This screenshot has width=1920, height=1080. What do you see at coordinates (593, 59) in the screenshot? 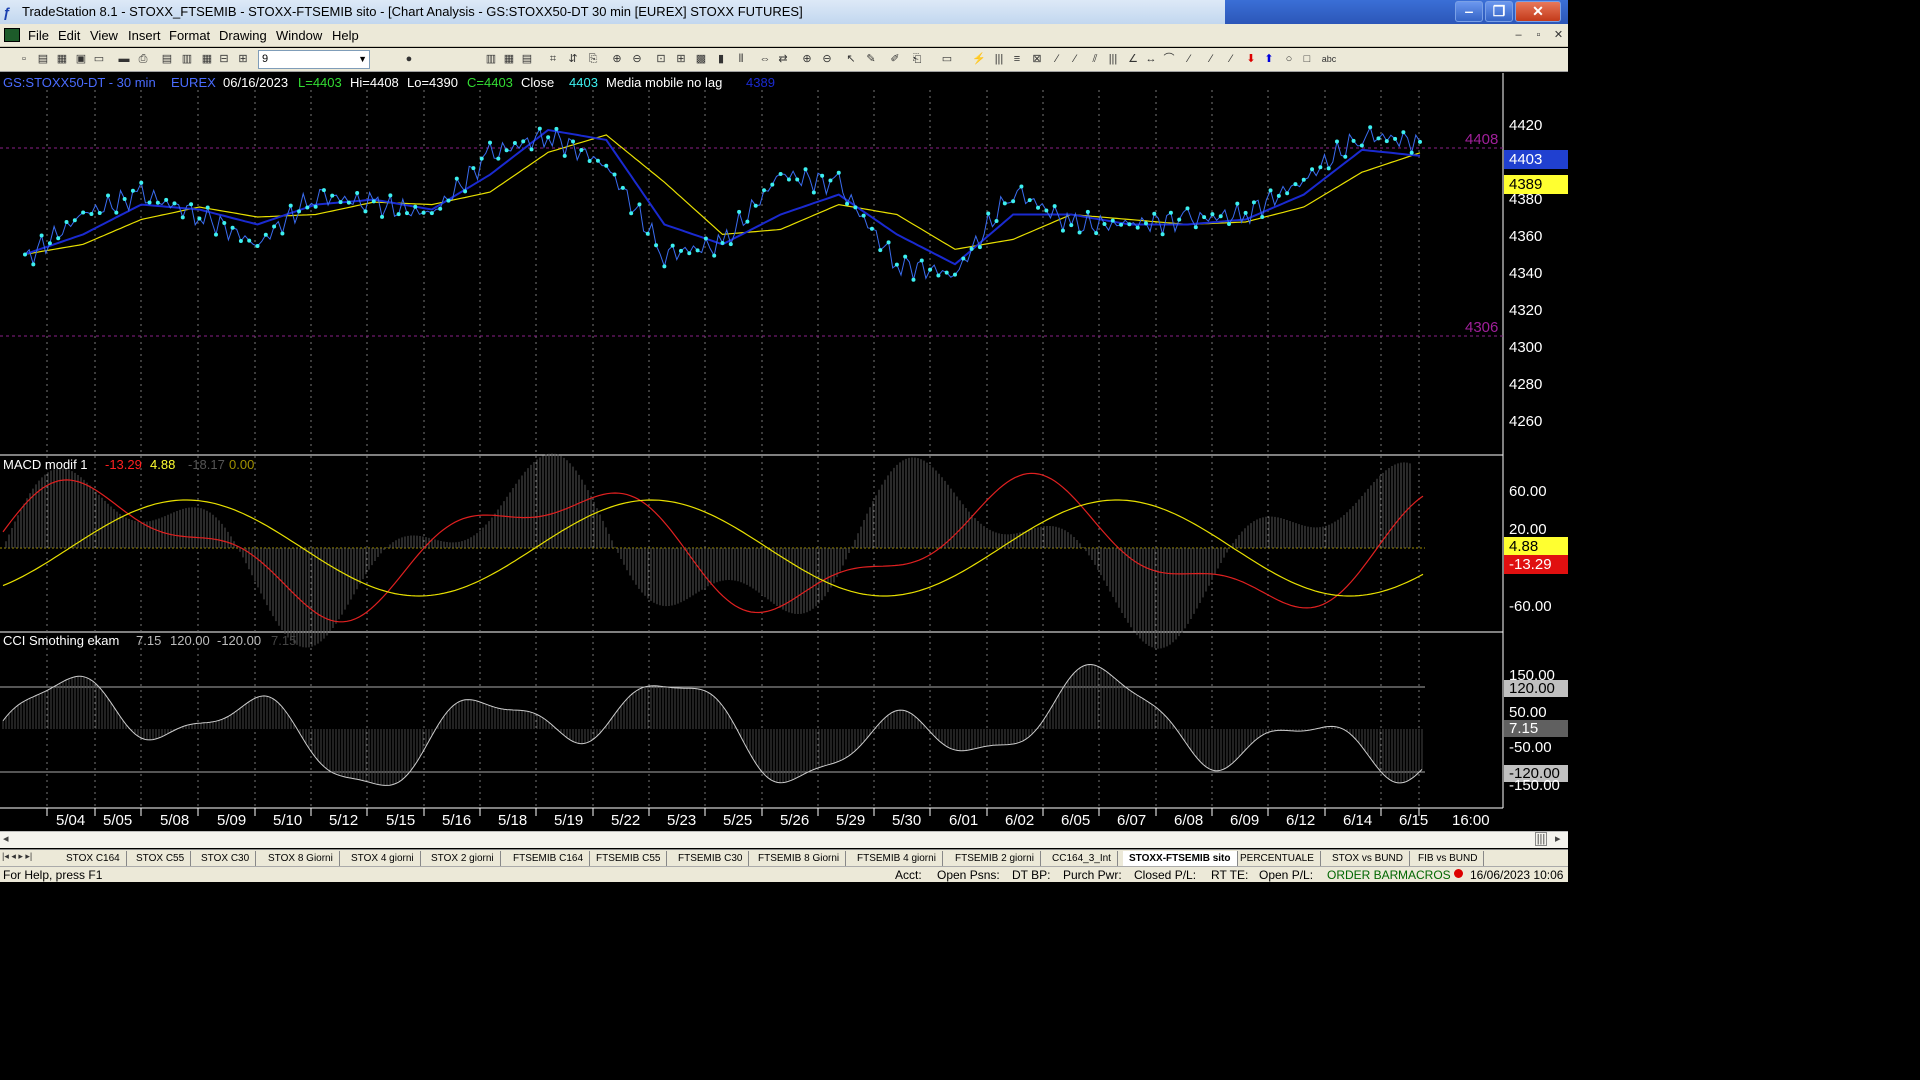
I see `drawing-tool-icon: ⎘` at bounding box center [593, 59].